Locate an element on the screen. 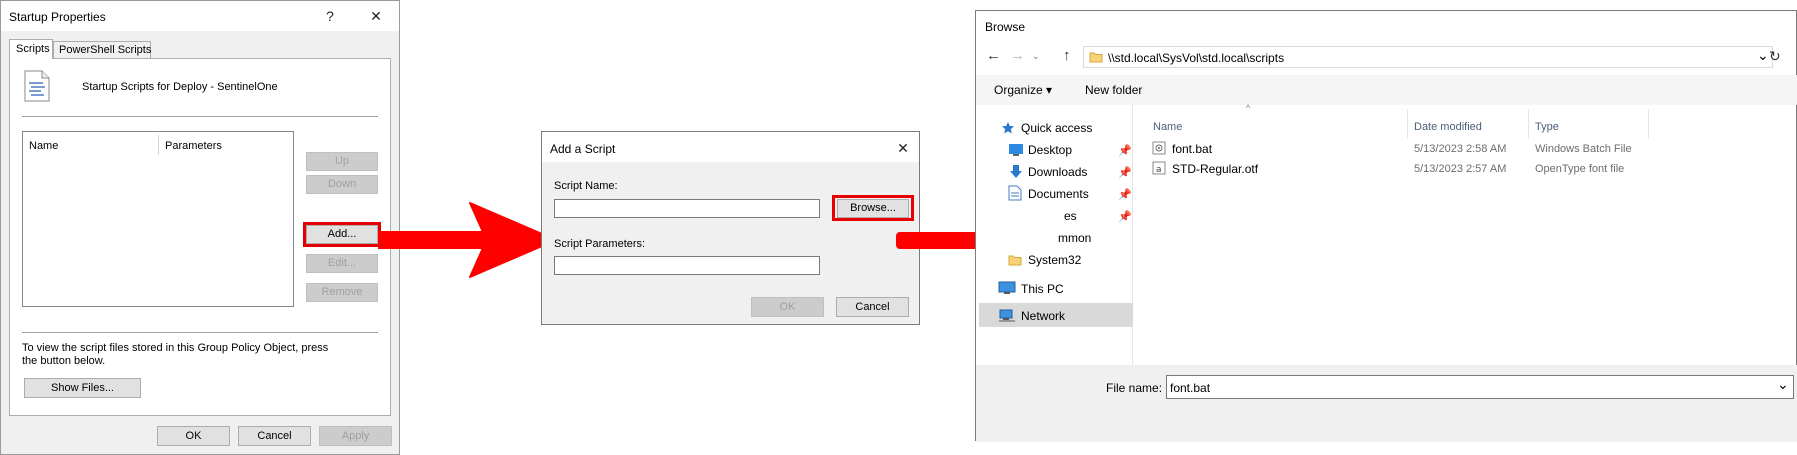  tab-scripts: Scripts is located at coordinates (31, 49).